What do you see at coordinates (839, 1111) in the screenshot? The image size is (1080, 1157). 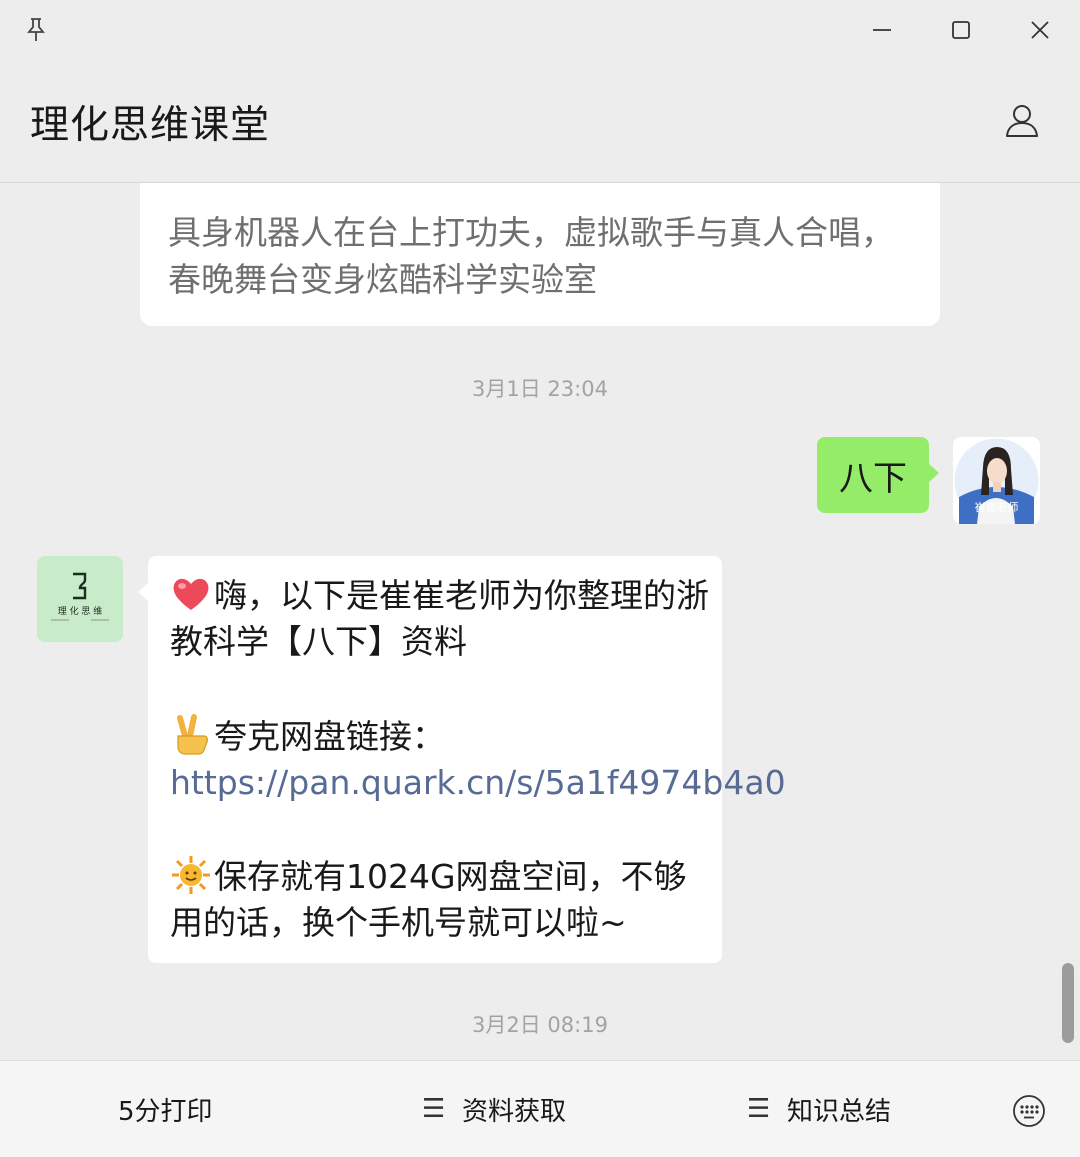 I see `menu-item-label: 知识总结` at bounding box center [839, 1111].